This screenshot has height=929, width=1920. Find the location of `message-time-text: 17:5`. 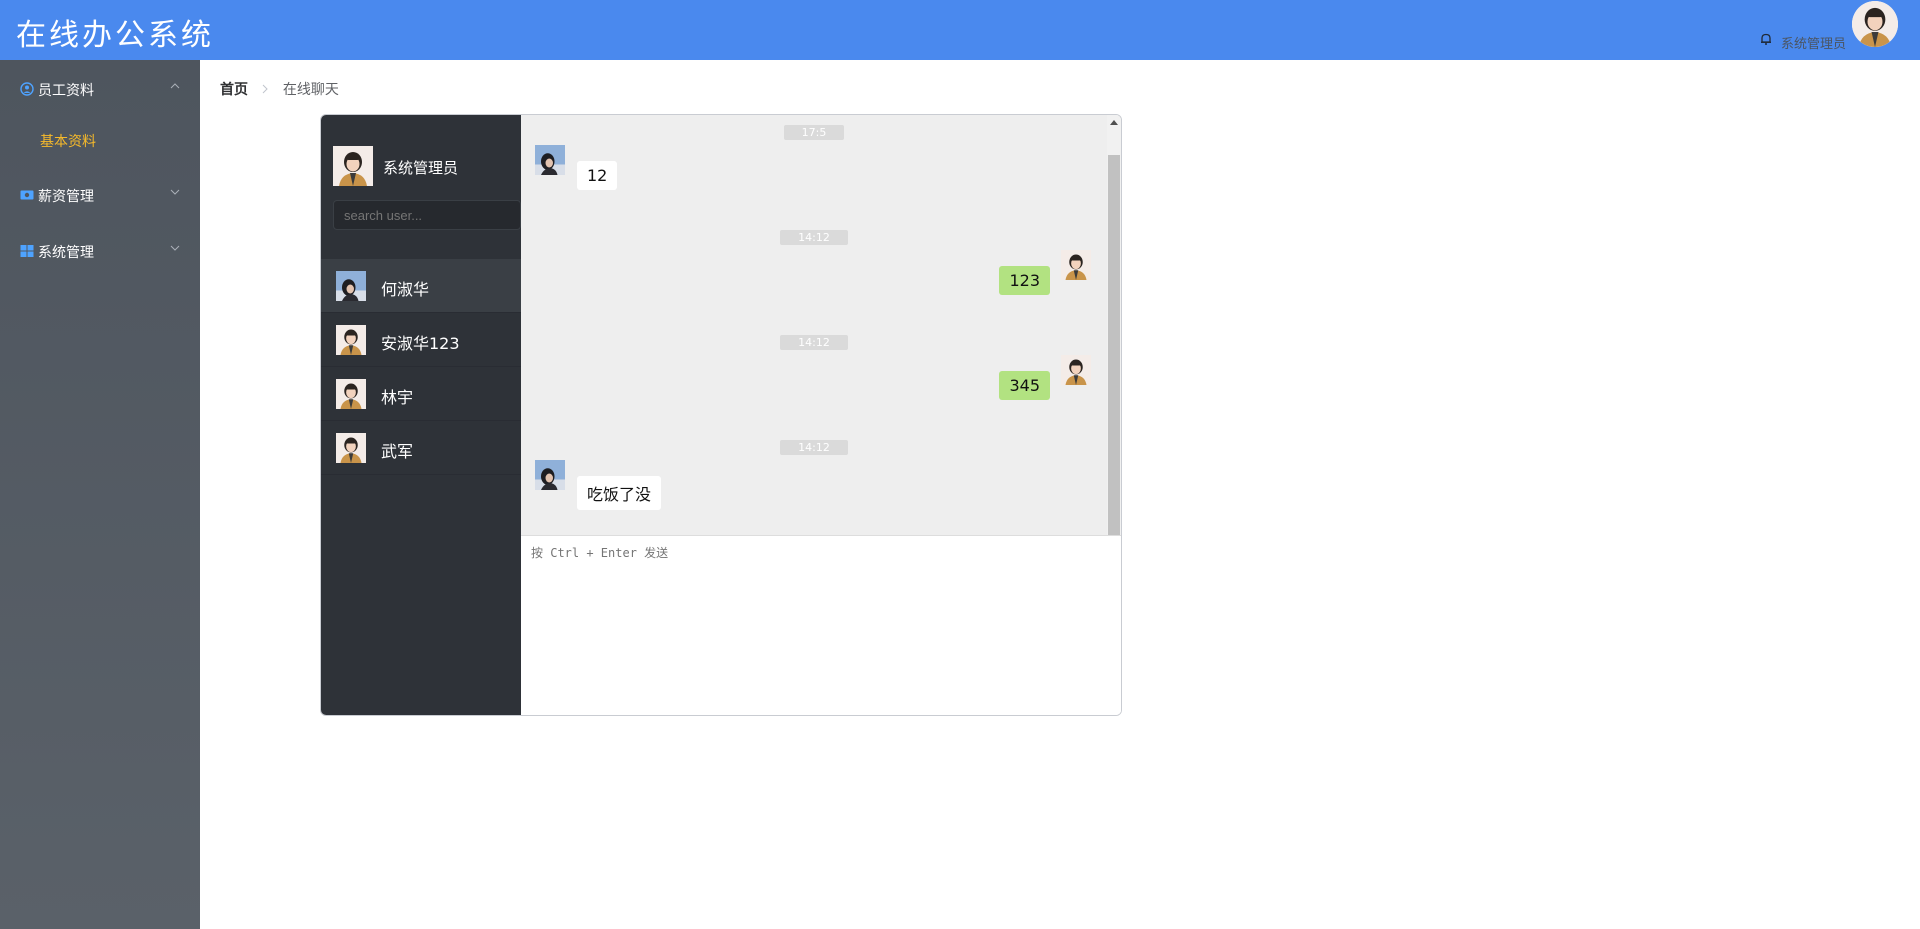

message-time-text: 17:5 is located at coordinates (814, 132).